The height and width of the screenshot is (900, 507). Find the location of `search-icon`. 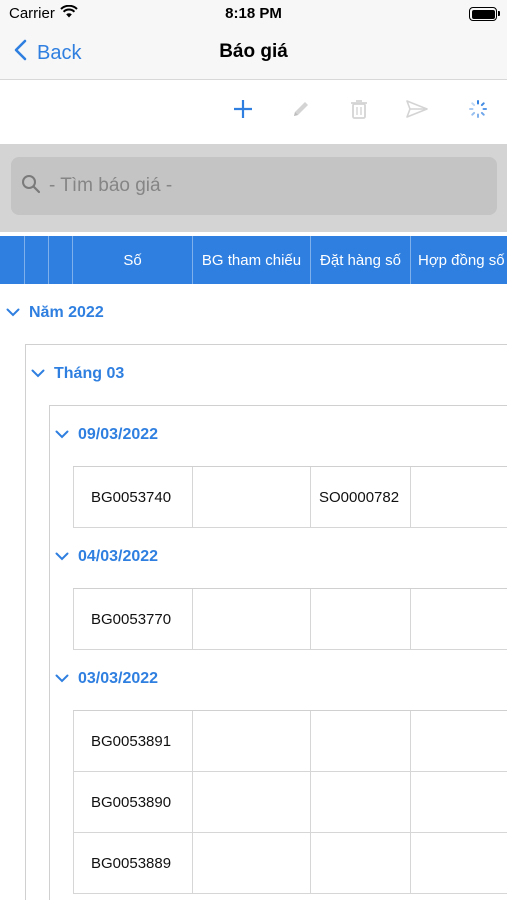

search-icon is located at coordinates (31, 186).